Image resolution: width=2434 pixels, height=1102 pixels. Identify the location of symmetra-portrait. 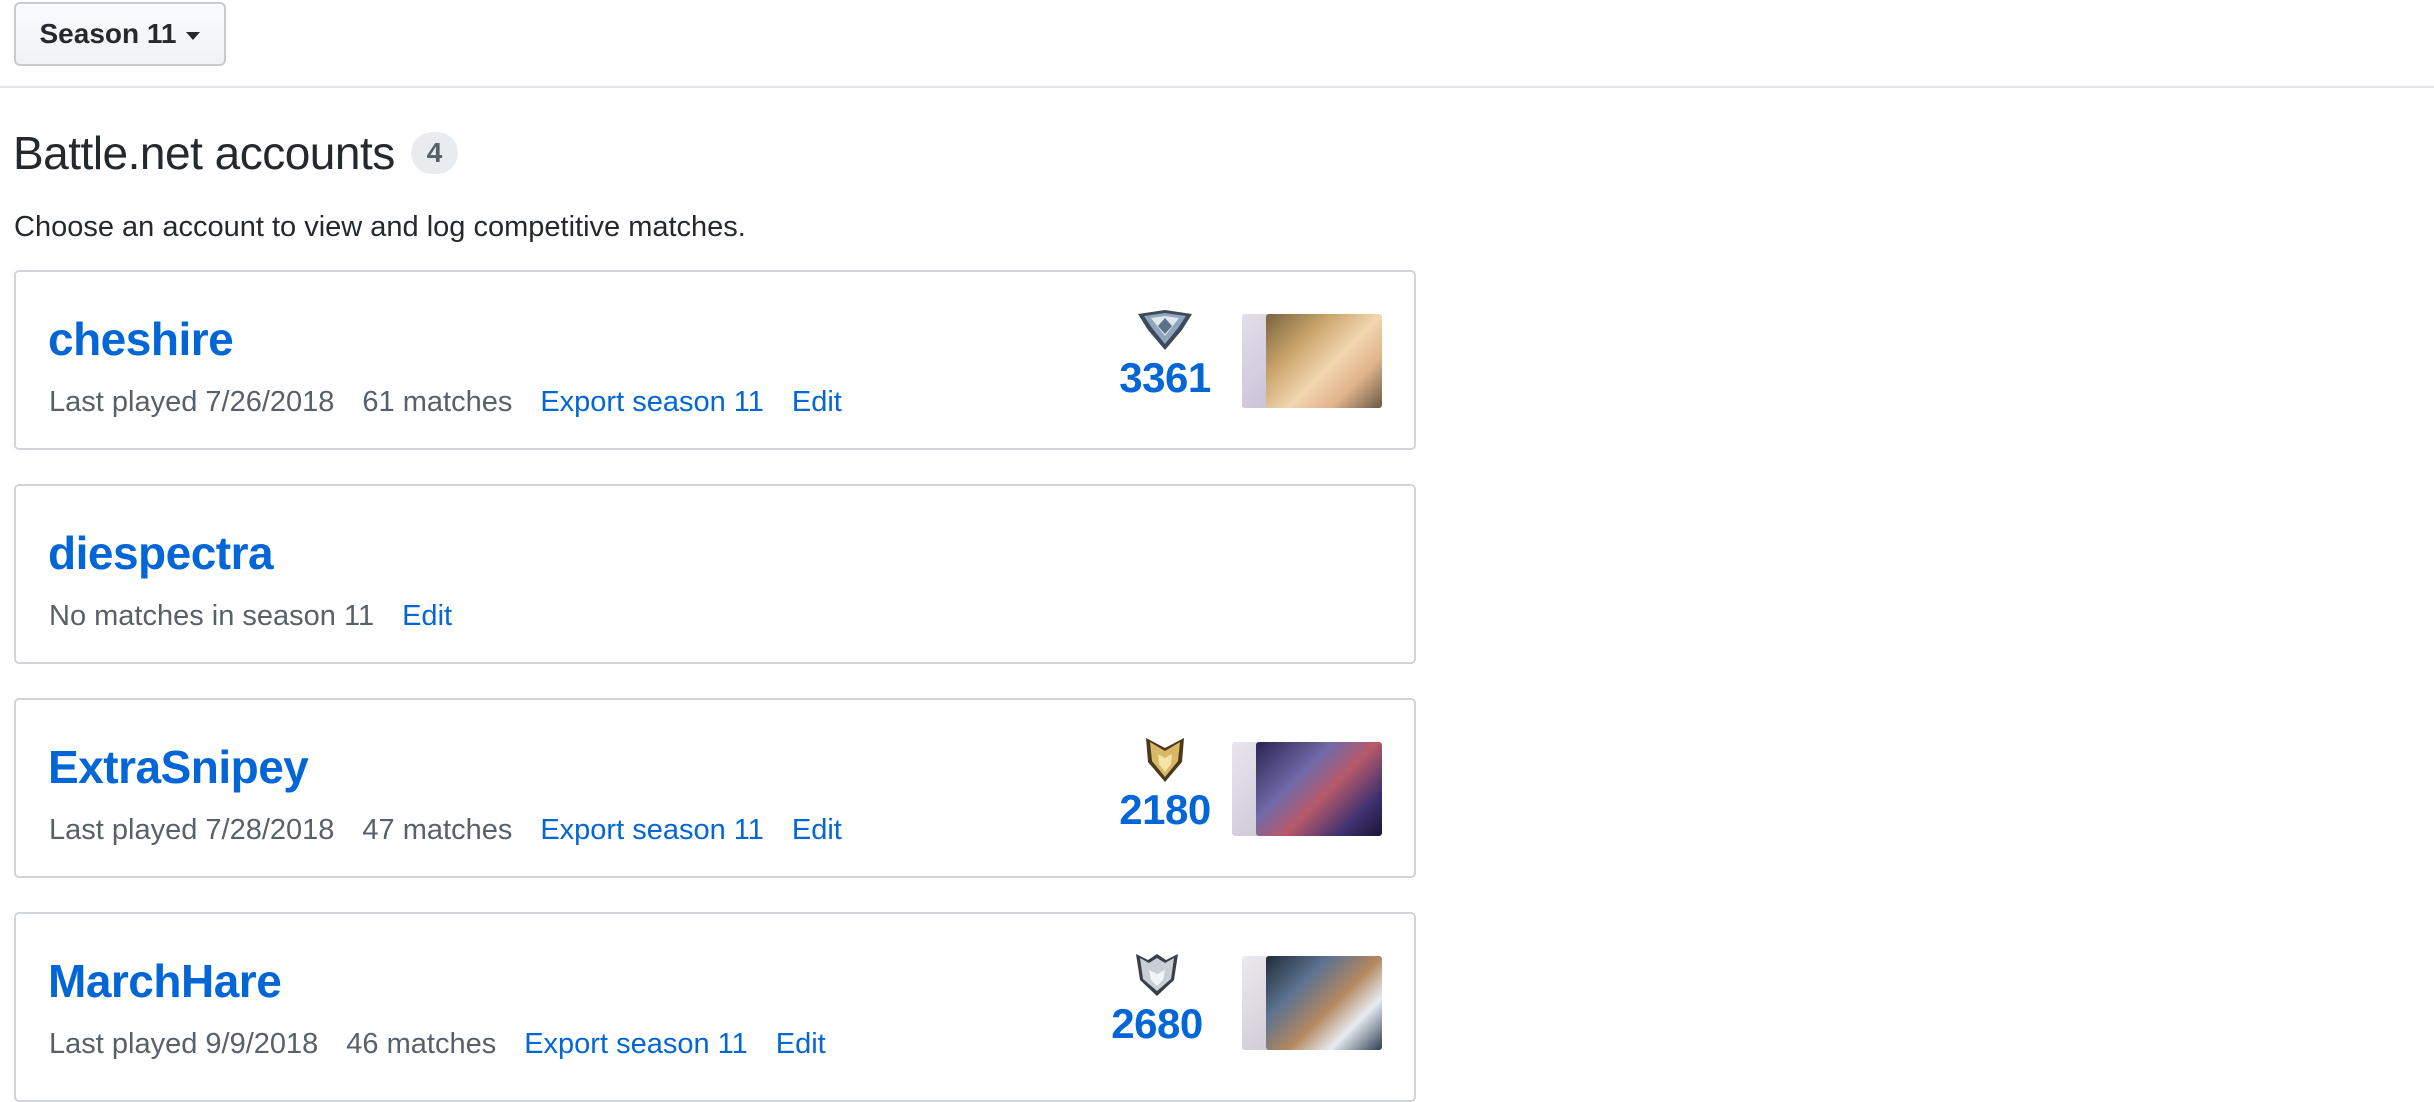
(1324, 1003).